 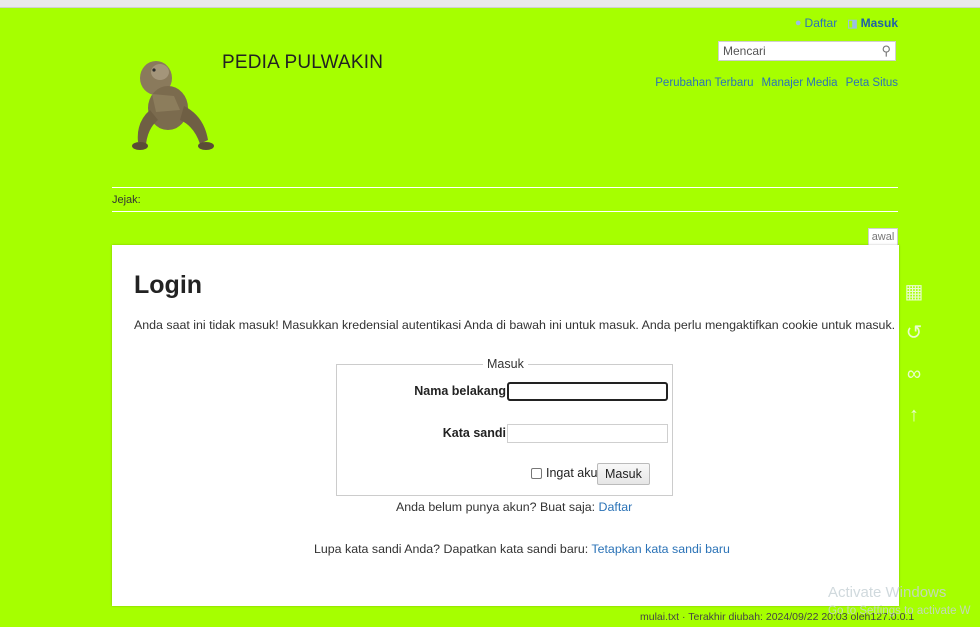 I want to click on site-tool-recent-changes: Perubahan Terbaru, so click(x=704, y=83).